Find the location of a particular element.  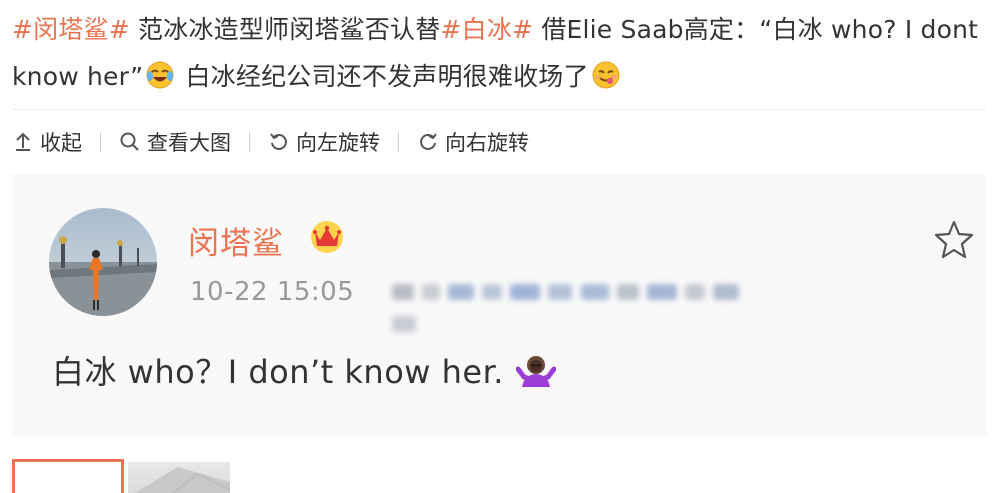

topic-link-1: #闵塔鲨# is located at coordinates (71, 29).